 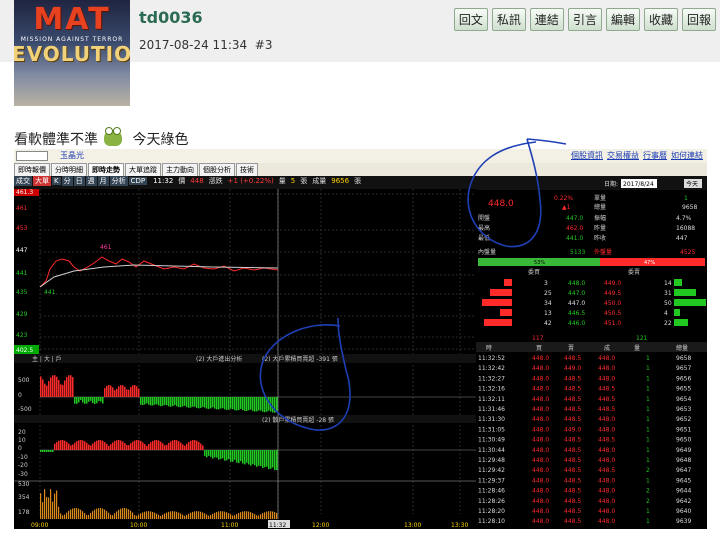 What do you see at coordinates (698, 19) in the screenshot?
I see `post-button-6: 回報` at bounding box center [698, 19].